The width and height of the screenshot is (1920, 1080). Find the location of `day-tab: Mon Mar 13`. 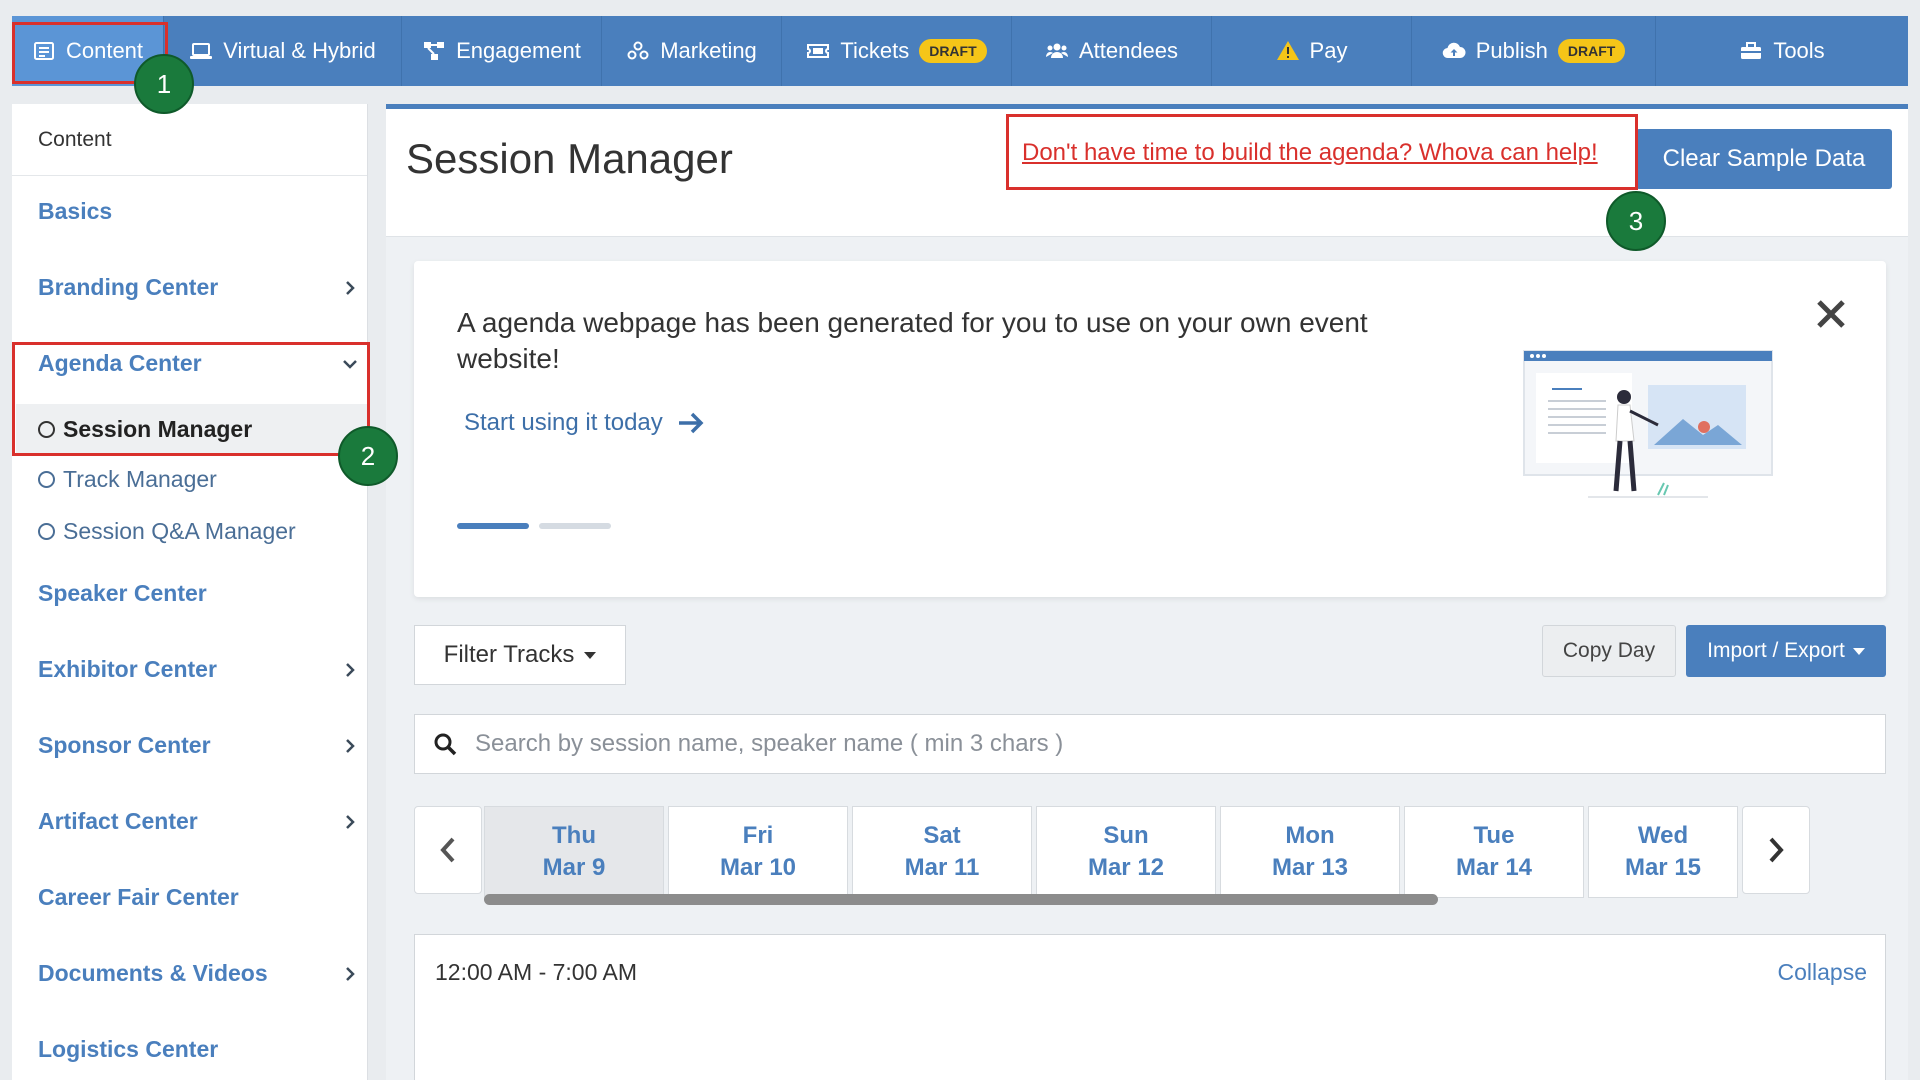

day-tab: Mon Mar 13 is located at coordinates (1310, 852).